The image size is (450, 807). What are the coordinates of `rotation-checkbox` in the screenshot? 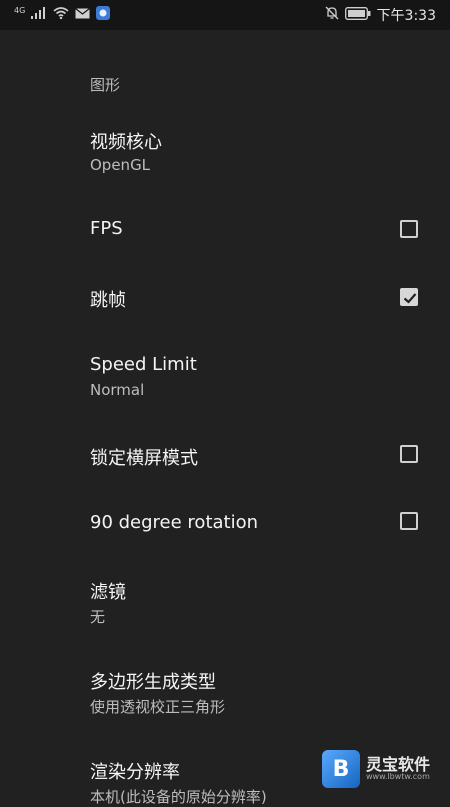 It's located at (409, 521).